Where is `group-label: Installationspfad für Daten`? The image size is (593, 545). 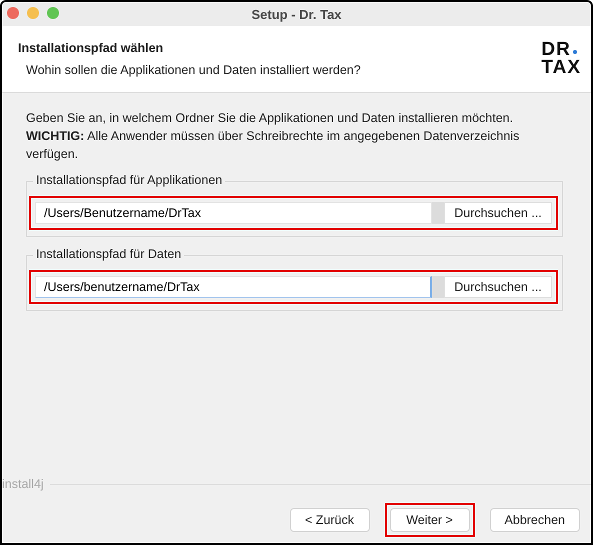
group-label: Installationspfad für Daten is located at coordinates (108, 254).